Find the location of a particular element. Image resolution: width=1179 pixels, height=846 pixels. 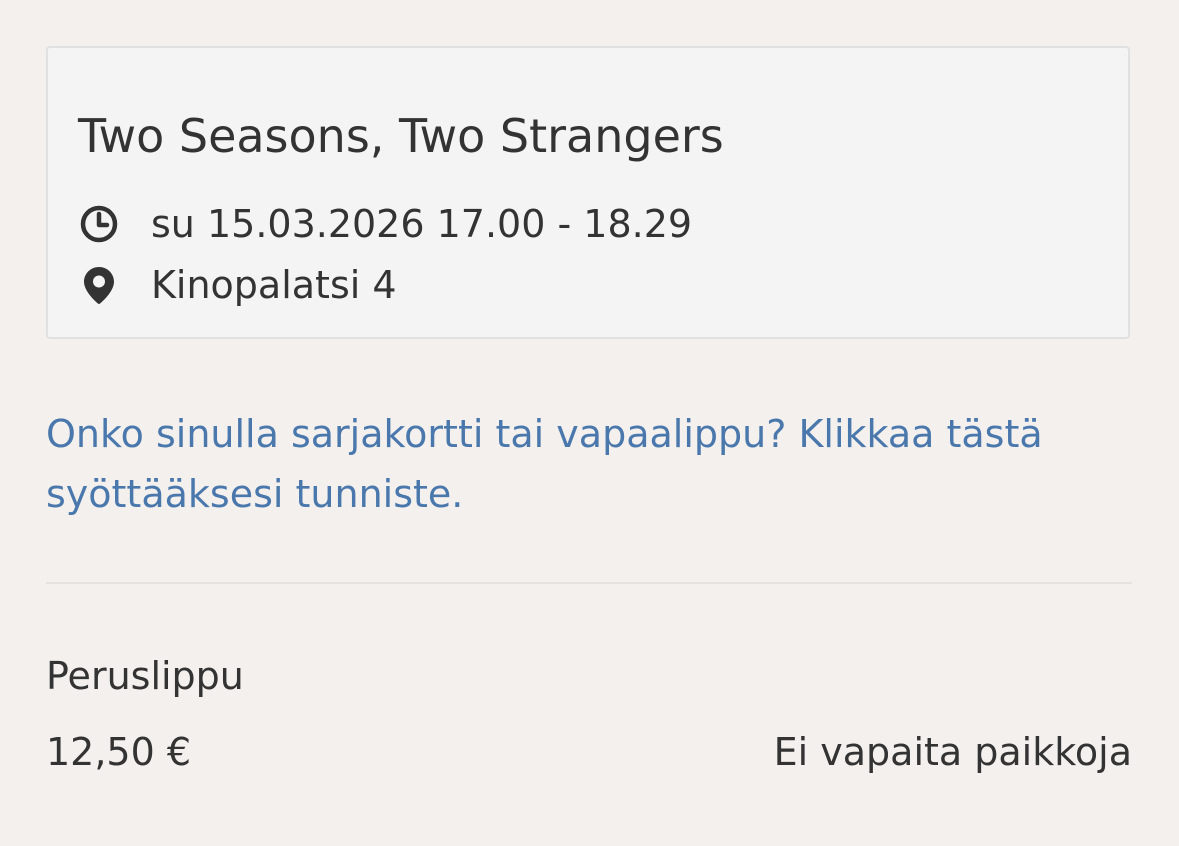

ticket-price: 12,50 € is located at coordinates (119, 752).